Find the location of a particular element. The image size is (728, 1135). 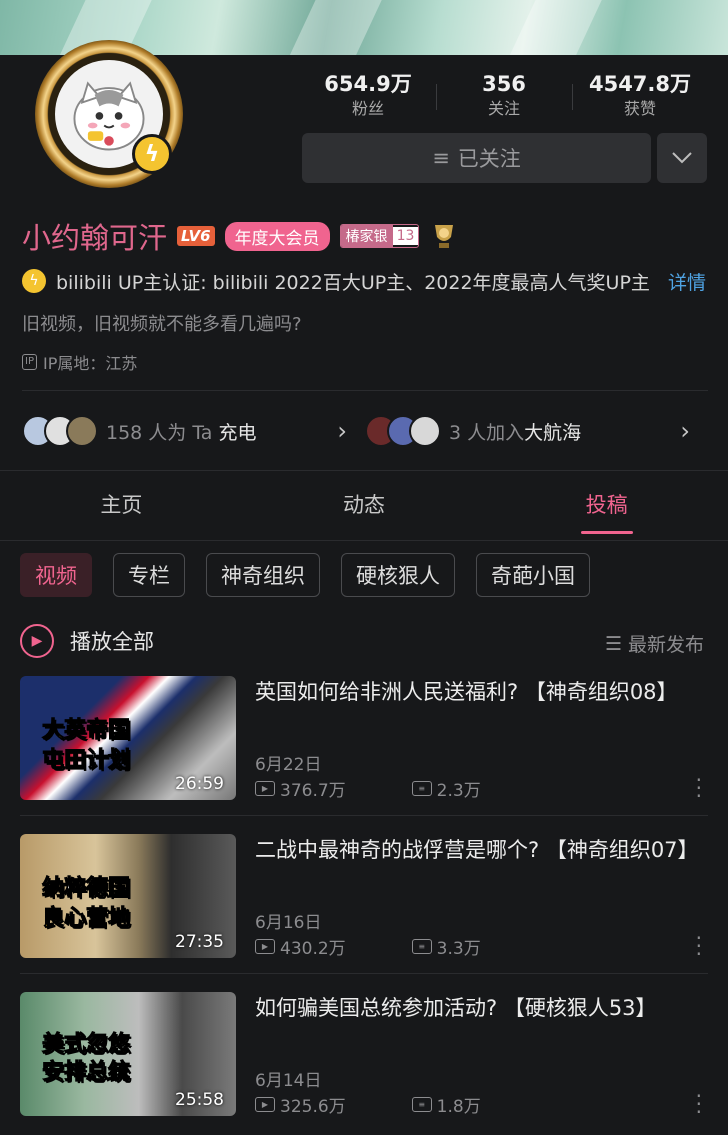

name-row: 小约翰可汗 LV6 年度大会员 椿家银 13 is located at coordinates (240, 236).